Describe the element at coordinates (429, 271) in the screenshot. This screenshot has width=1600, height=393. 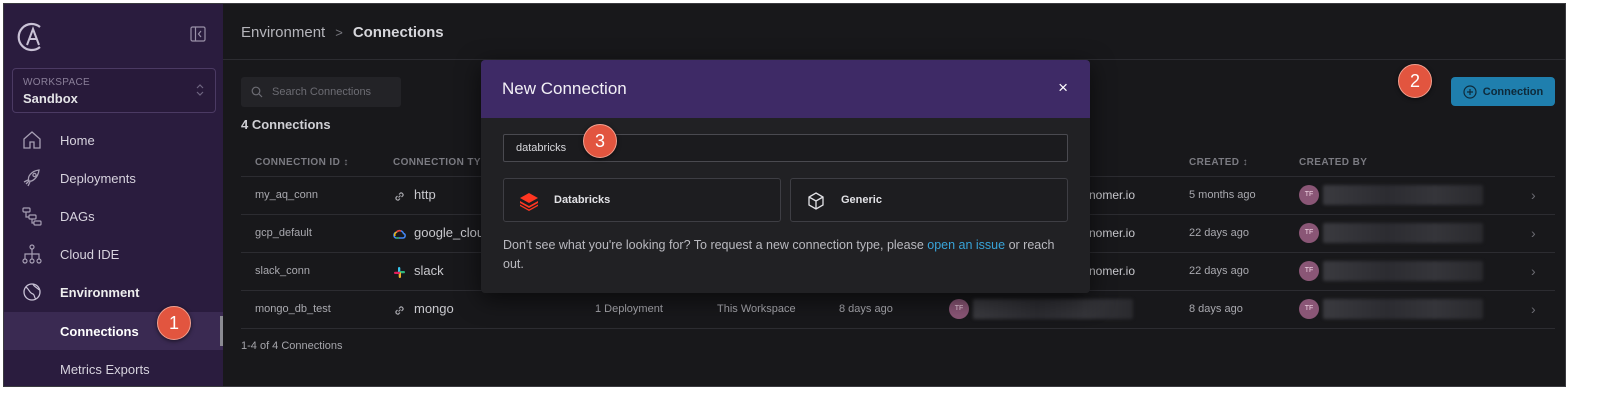
I see `connection-type-label: slack` at that location.